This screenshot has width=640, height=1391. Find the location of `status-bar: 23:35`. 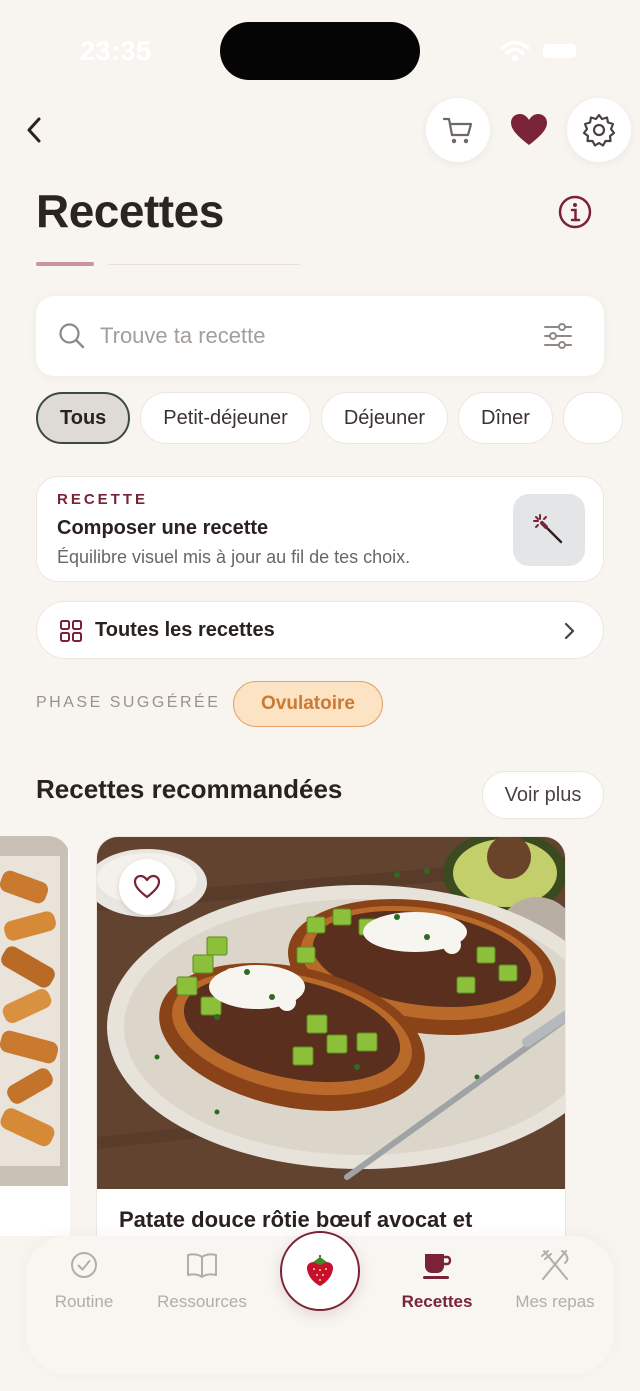

status-bar: 23:35 is located at coordinates (320, 50).